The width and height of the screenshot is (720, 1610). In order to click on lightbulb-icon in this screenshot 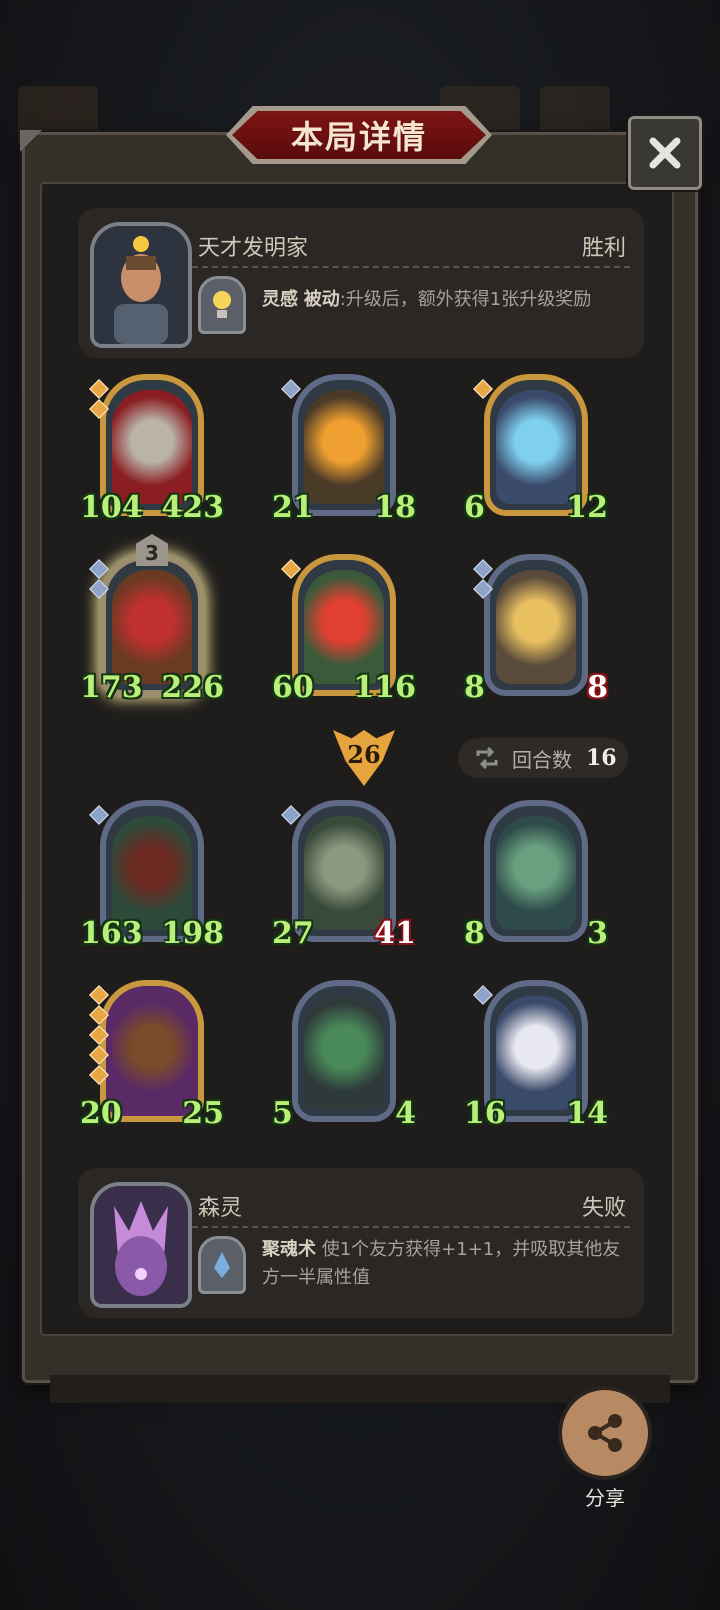, I will do `click(222, 305)`.